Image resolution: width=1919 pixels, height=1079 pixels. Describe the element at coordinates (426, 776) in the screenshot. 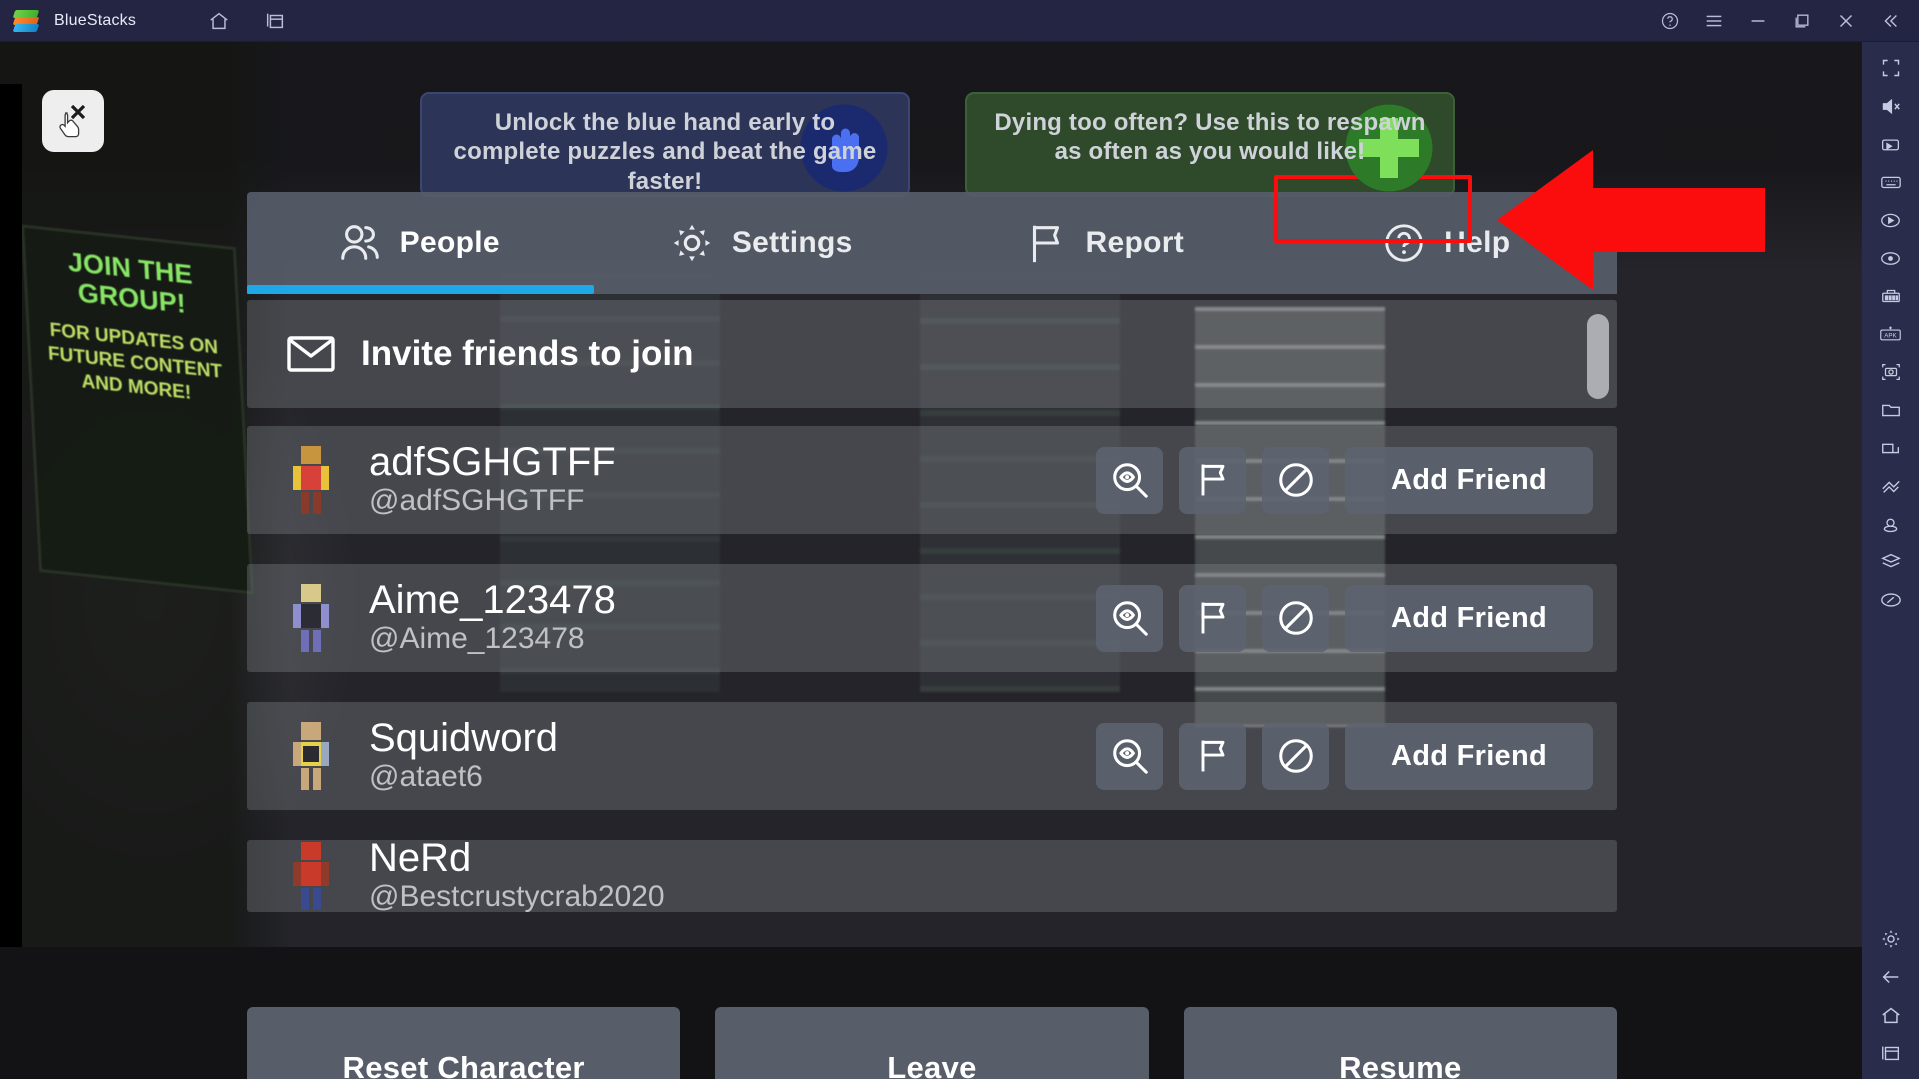

I see `player-handle: @ataet6` at that location.